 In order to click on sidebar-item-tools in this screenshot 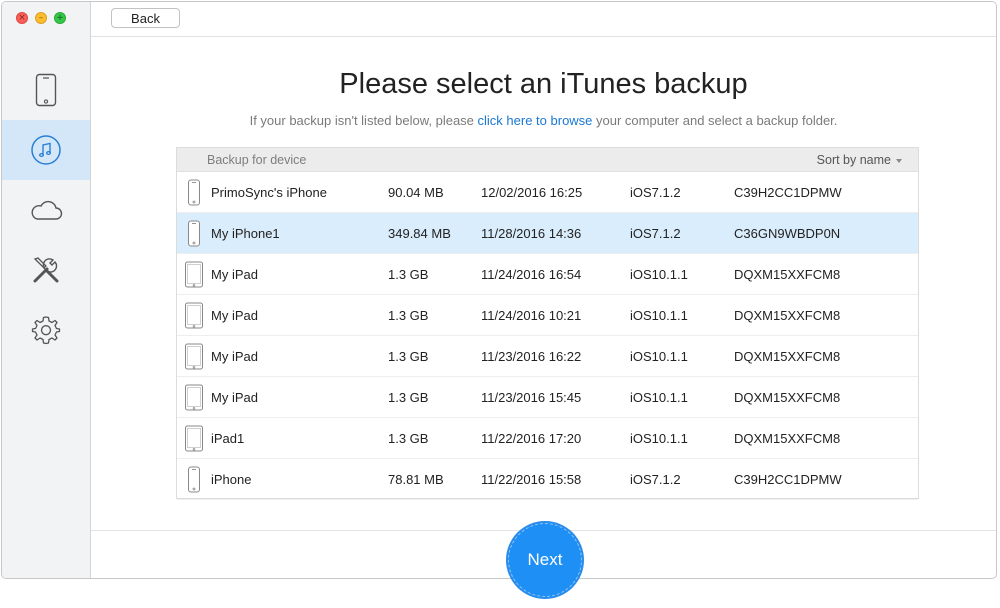, I will do `click(46, 270)`.